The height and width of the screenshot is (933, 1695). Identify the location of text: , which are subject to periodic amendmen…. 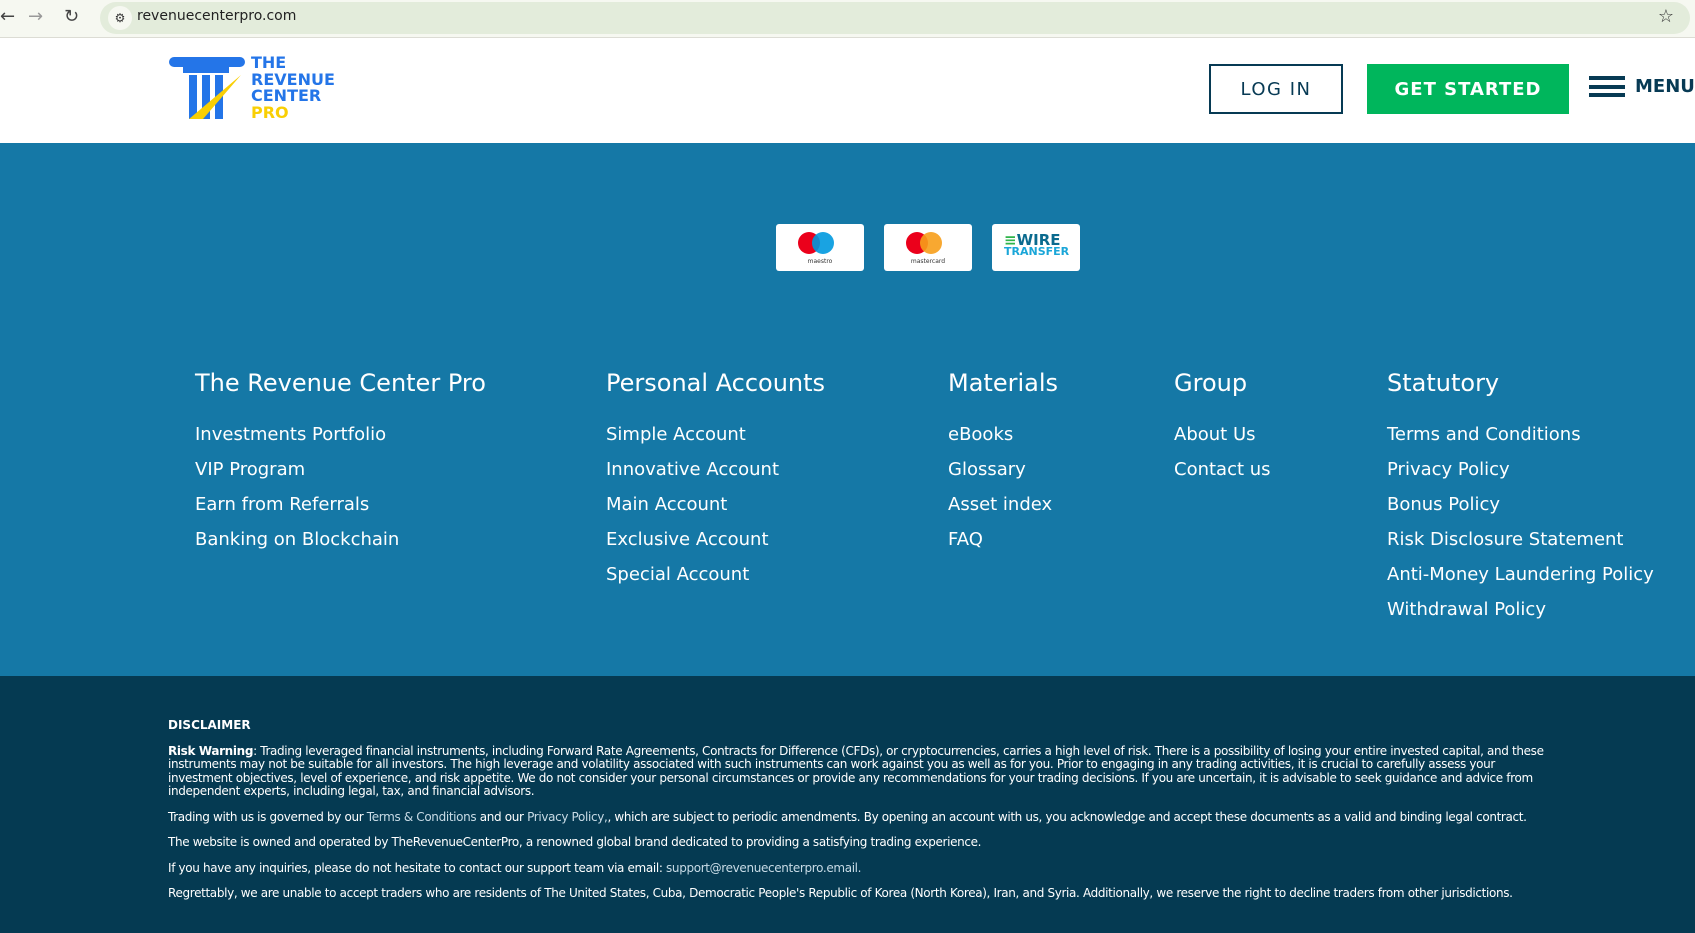
(1067, 816).